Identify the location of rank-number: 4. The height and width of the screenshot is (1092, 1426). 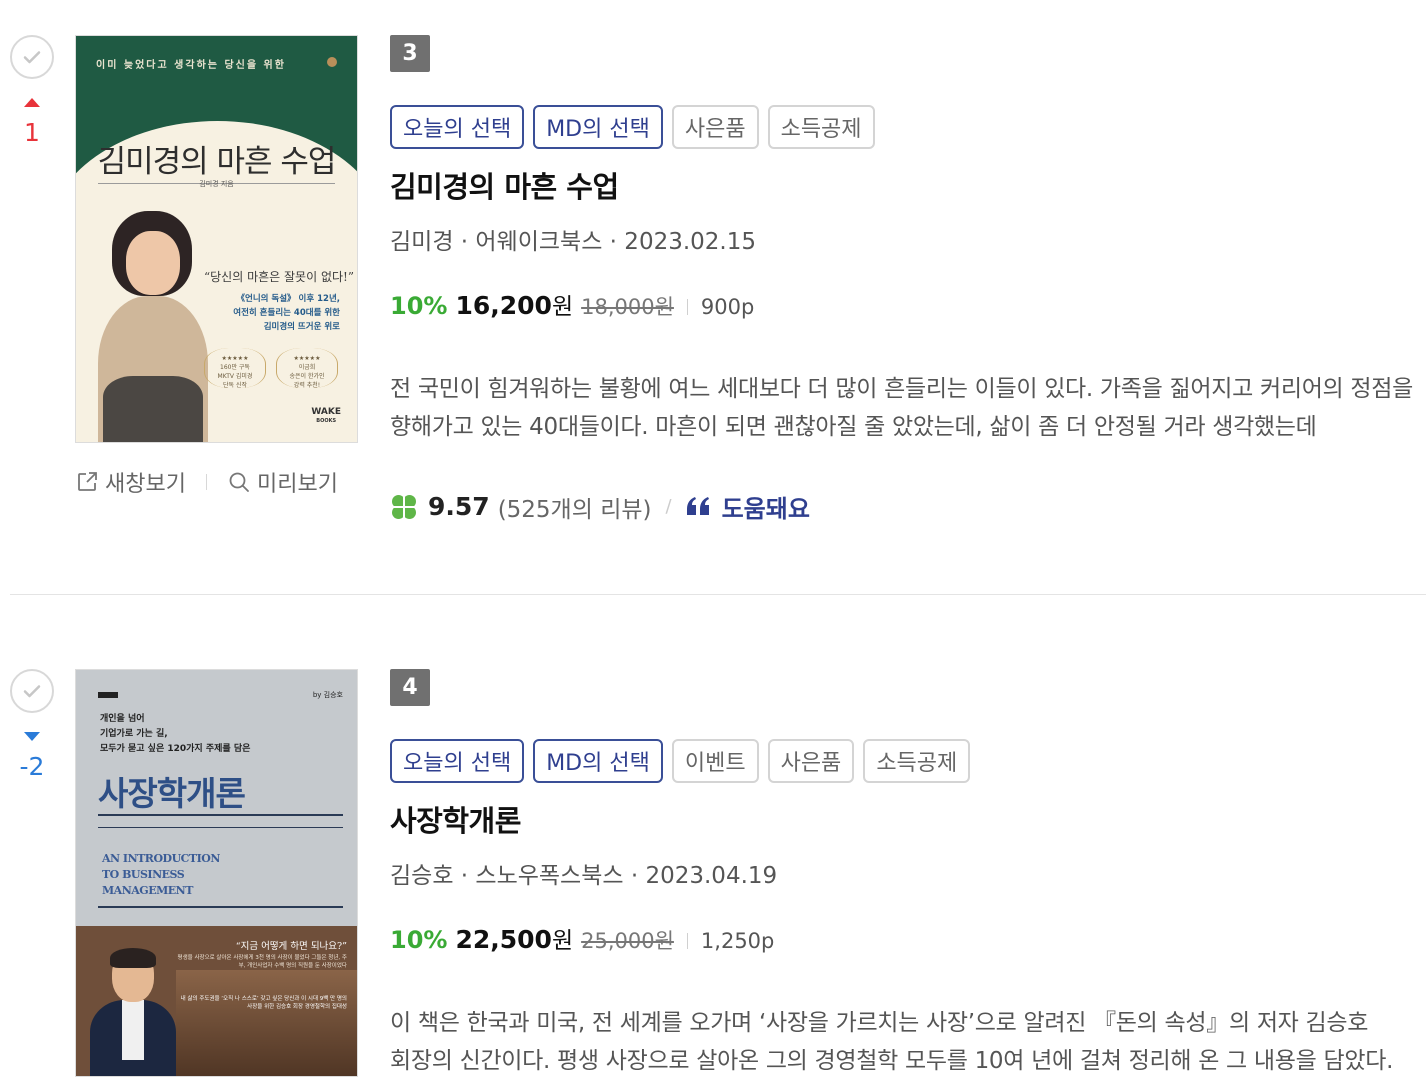
(410, 687).